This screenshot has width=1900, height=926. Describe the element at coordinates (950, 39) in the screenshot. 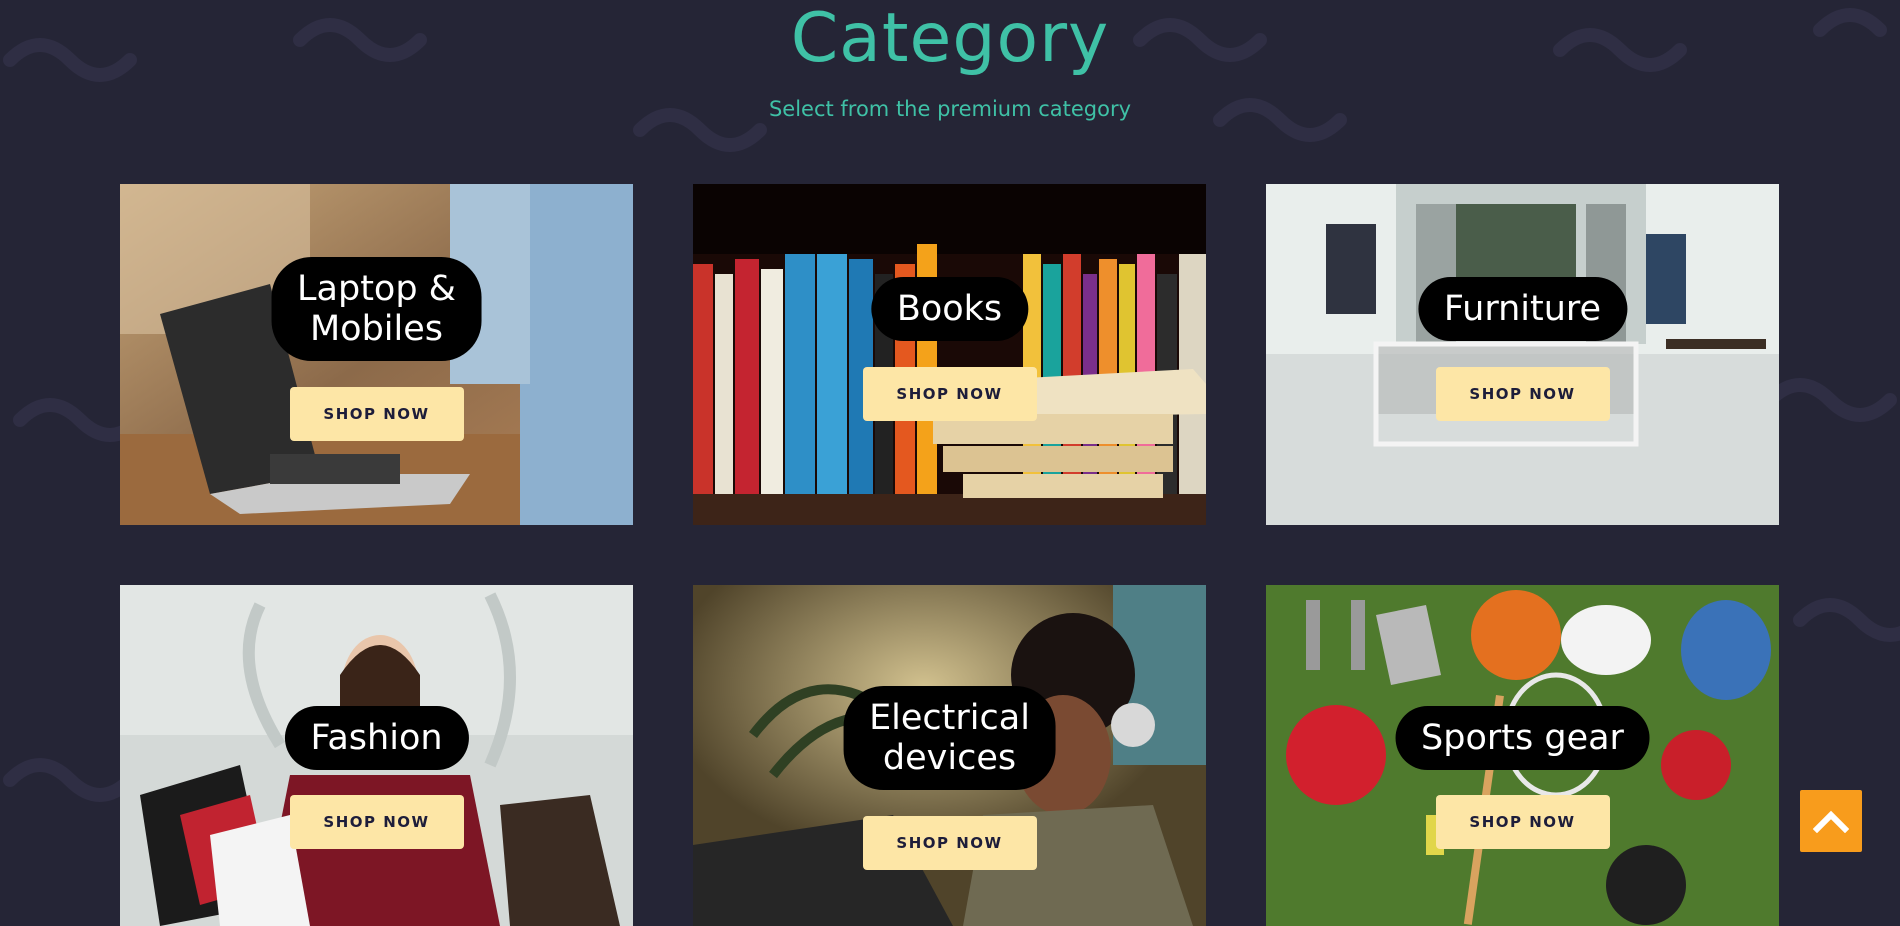

I see `page-title: Category` at that location.